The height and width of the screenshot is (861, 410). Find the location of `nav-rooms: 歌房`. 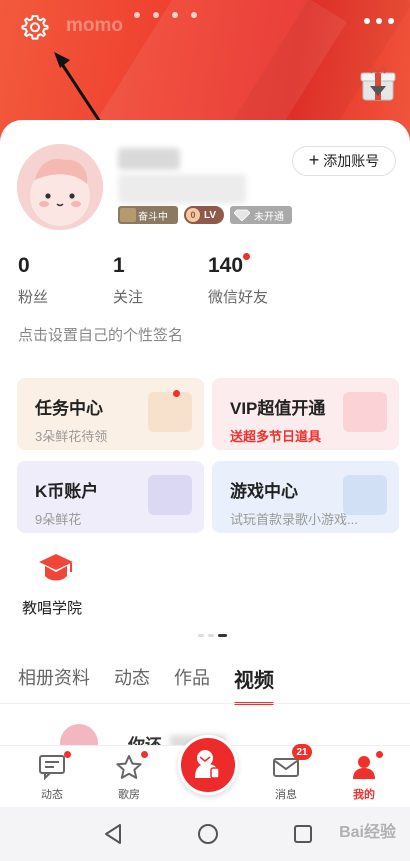

nav-rooms: 歌房 is located at coordinates (129, 776).